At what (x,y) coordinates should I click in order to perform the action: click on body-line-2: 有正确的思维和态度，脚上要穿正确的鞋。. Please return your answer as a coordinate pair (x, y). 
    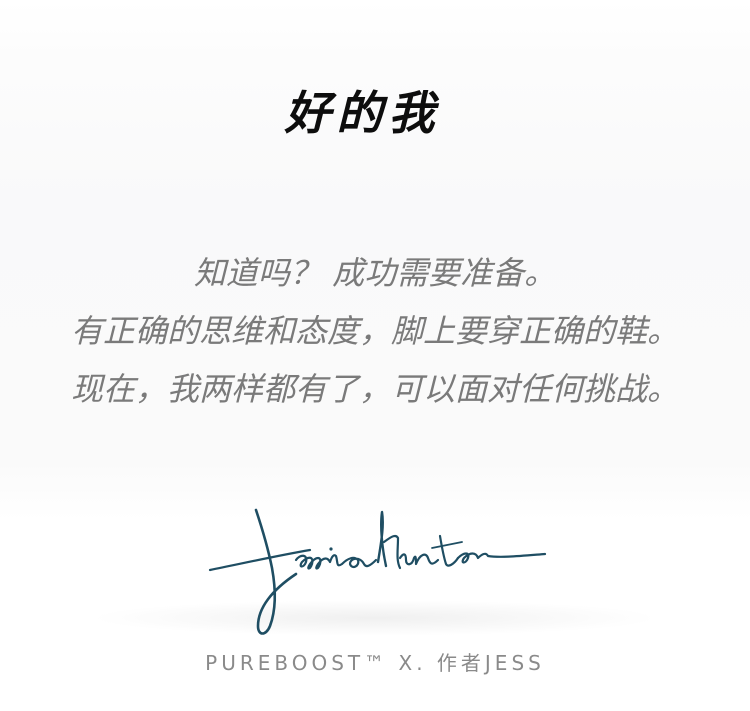
    Looking at the image, I should click on (374, 331).